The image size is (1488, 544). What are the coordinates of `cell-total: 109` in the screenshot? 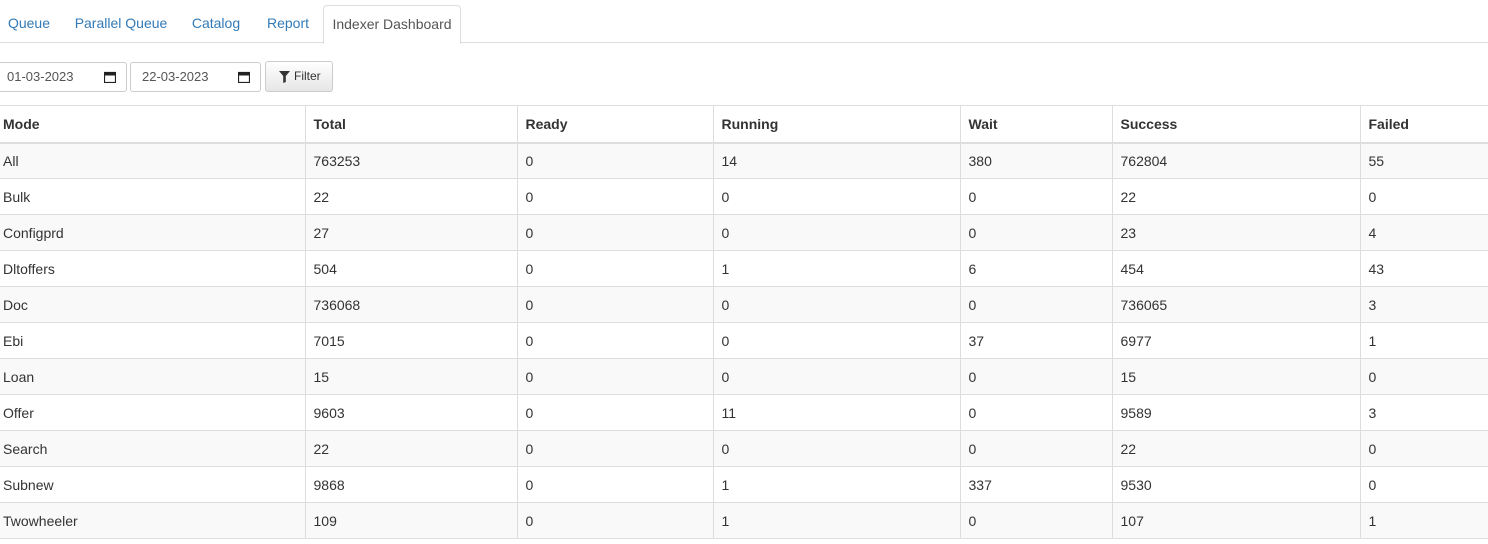 It's located at (411, 520).